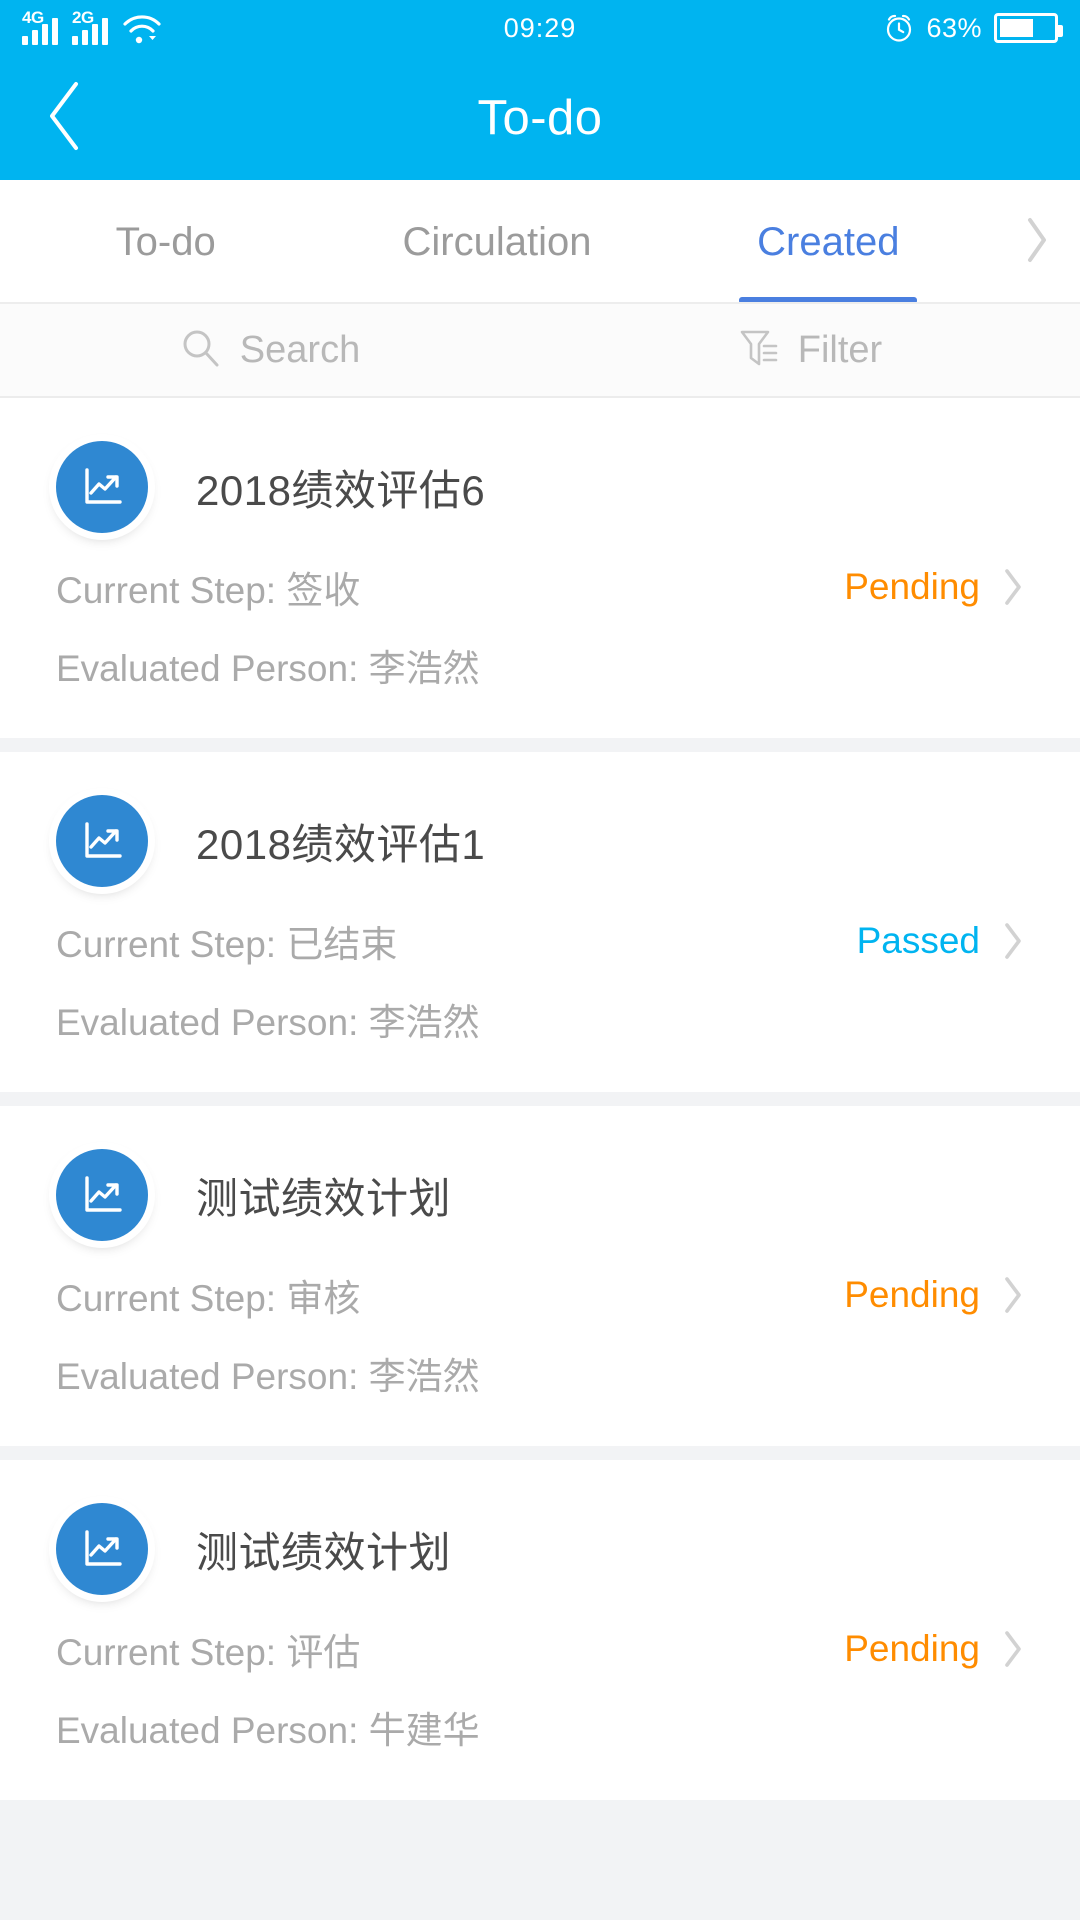  I want to click on list-item-step-row: Current Step: 签收 Pending, so click(540, 587).